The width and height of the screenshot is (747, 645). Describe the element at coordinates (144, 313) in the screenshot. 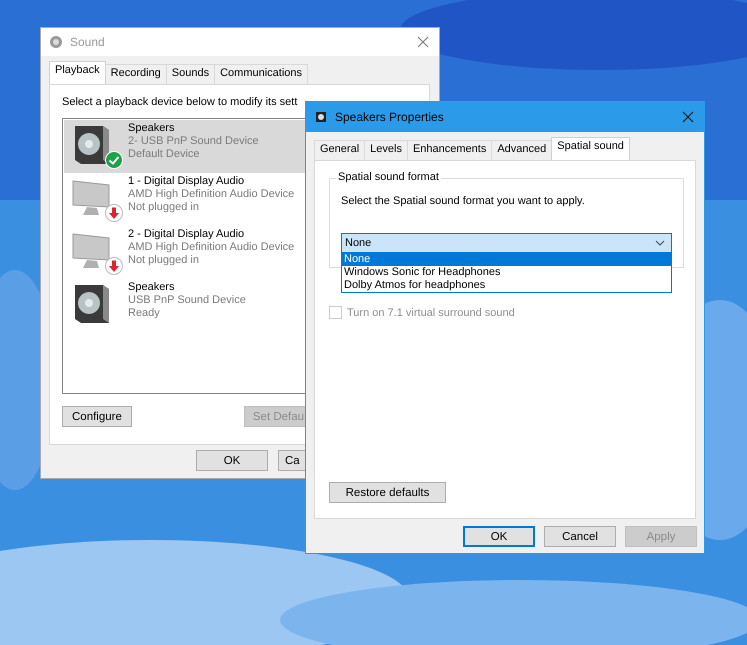

I see `device-status: Ready` at that location.